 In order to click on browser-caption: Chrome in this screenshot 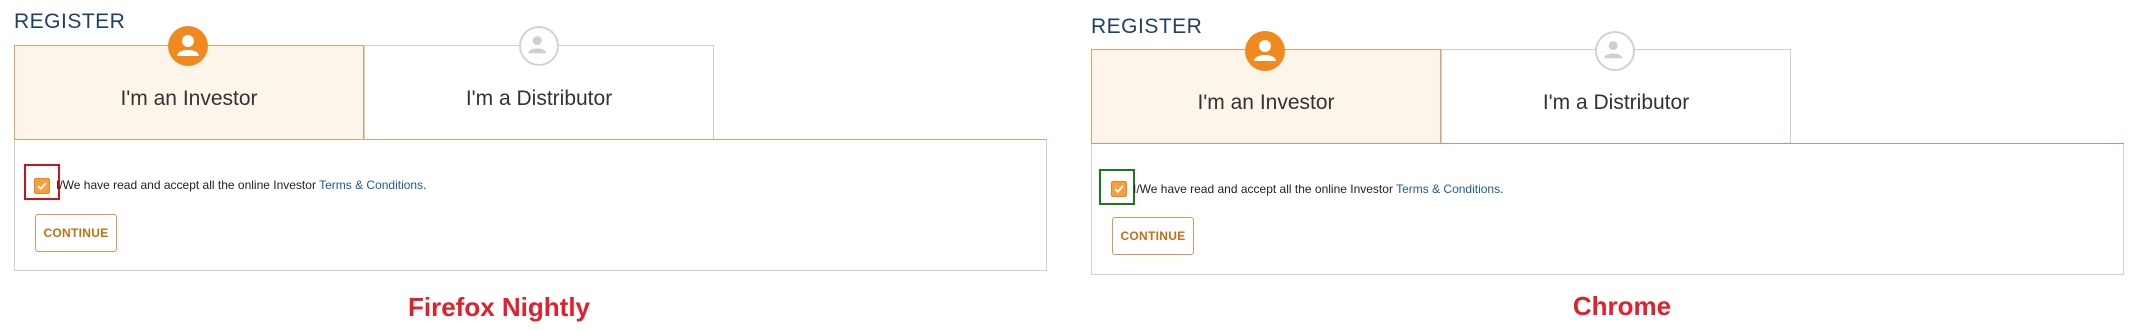, I will do `click(1622, 306)`.